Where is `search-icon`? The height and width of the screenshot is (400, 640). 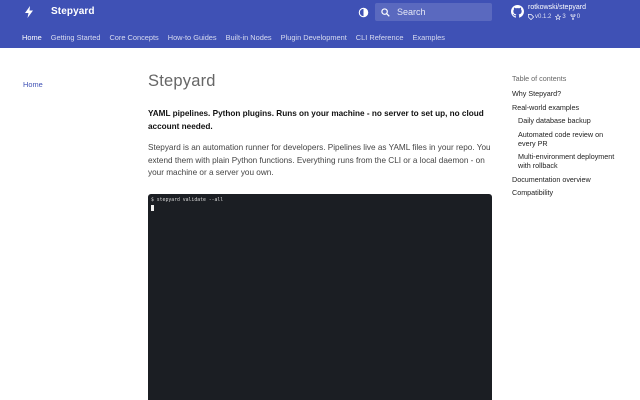 search-icon is located at coordinates (386, 12).